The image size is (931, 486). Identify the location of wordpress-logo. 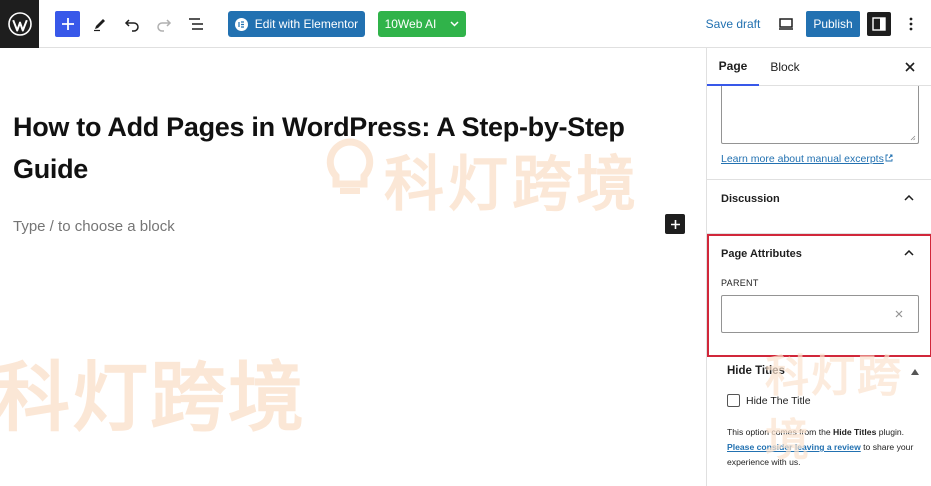
(19, 24).